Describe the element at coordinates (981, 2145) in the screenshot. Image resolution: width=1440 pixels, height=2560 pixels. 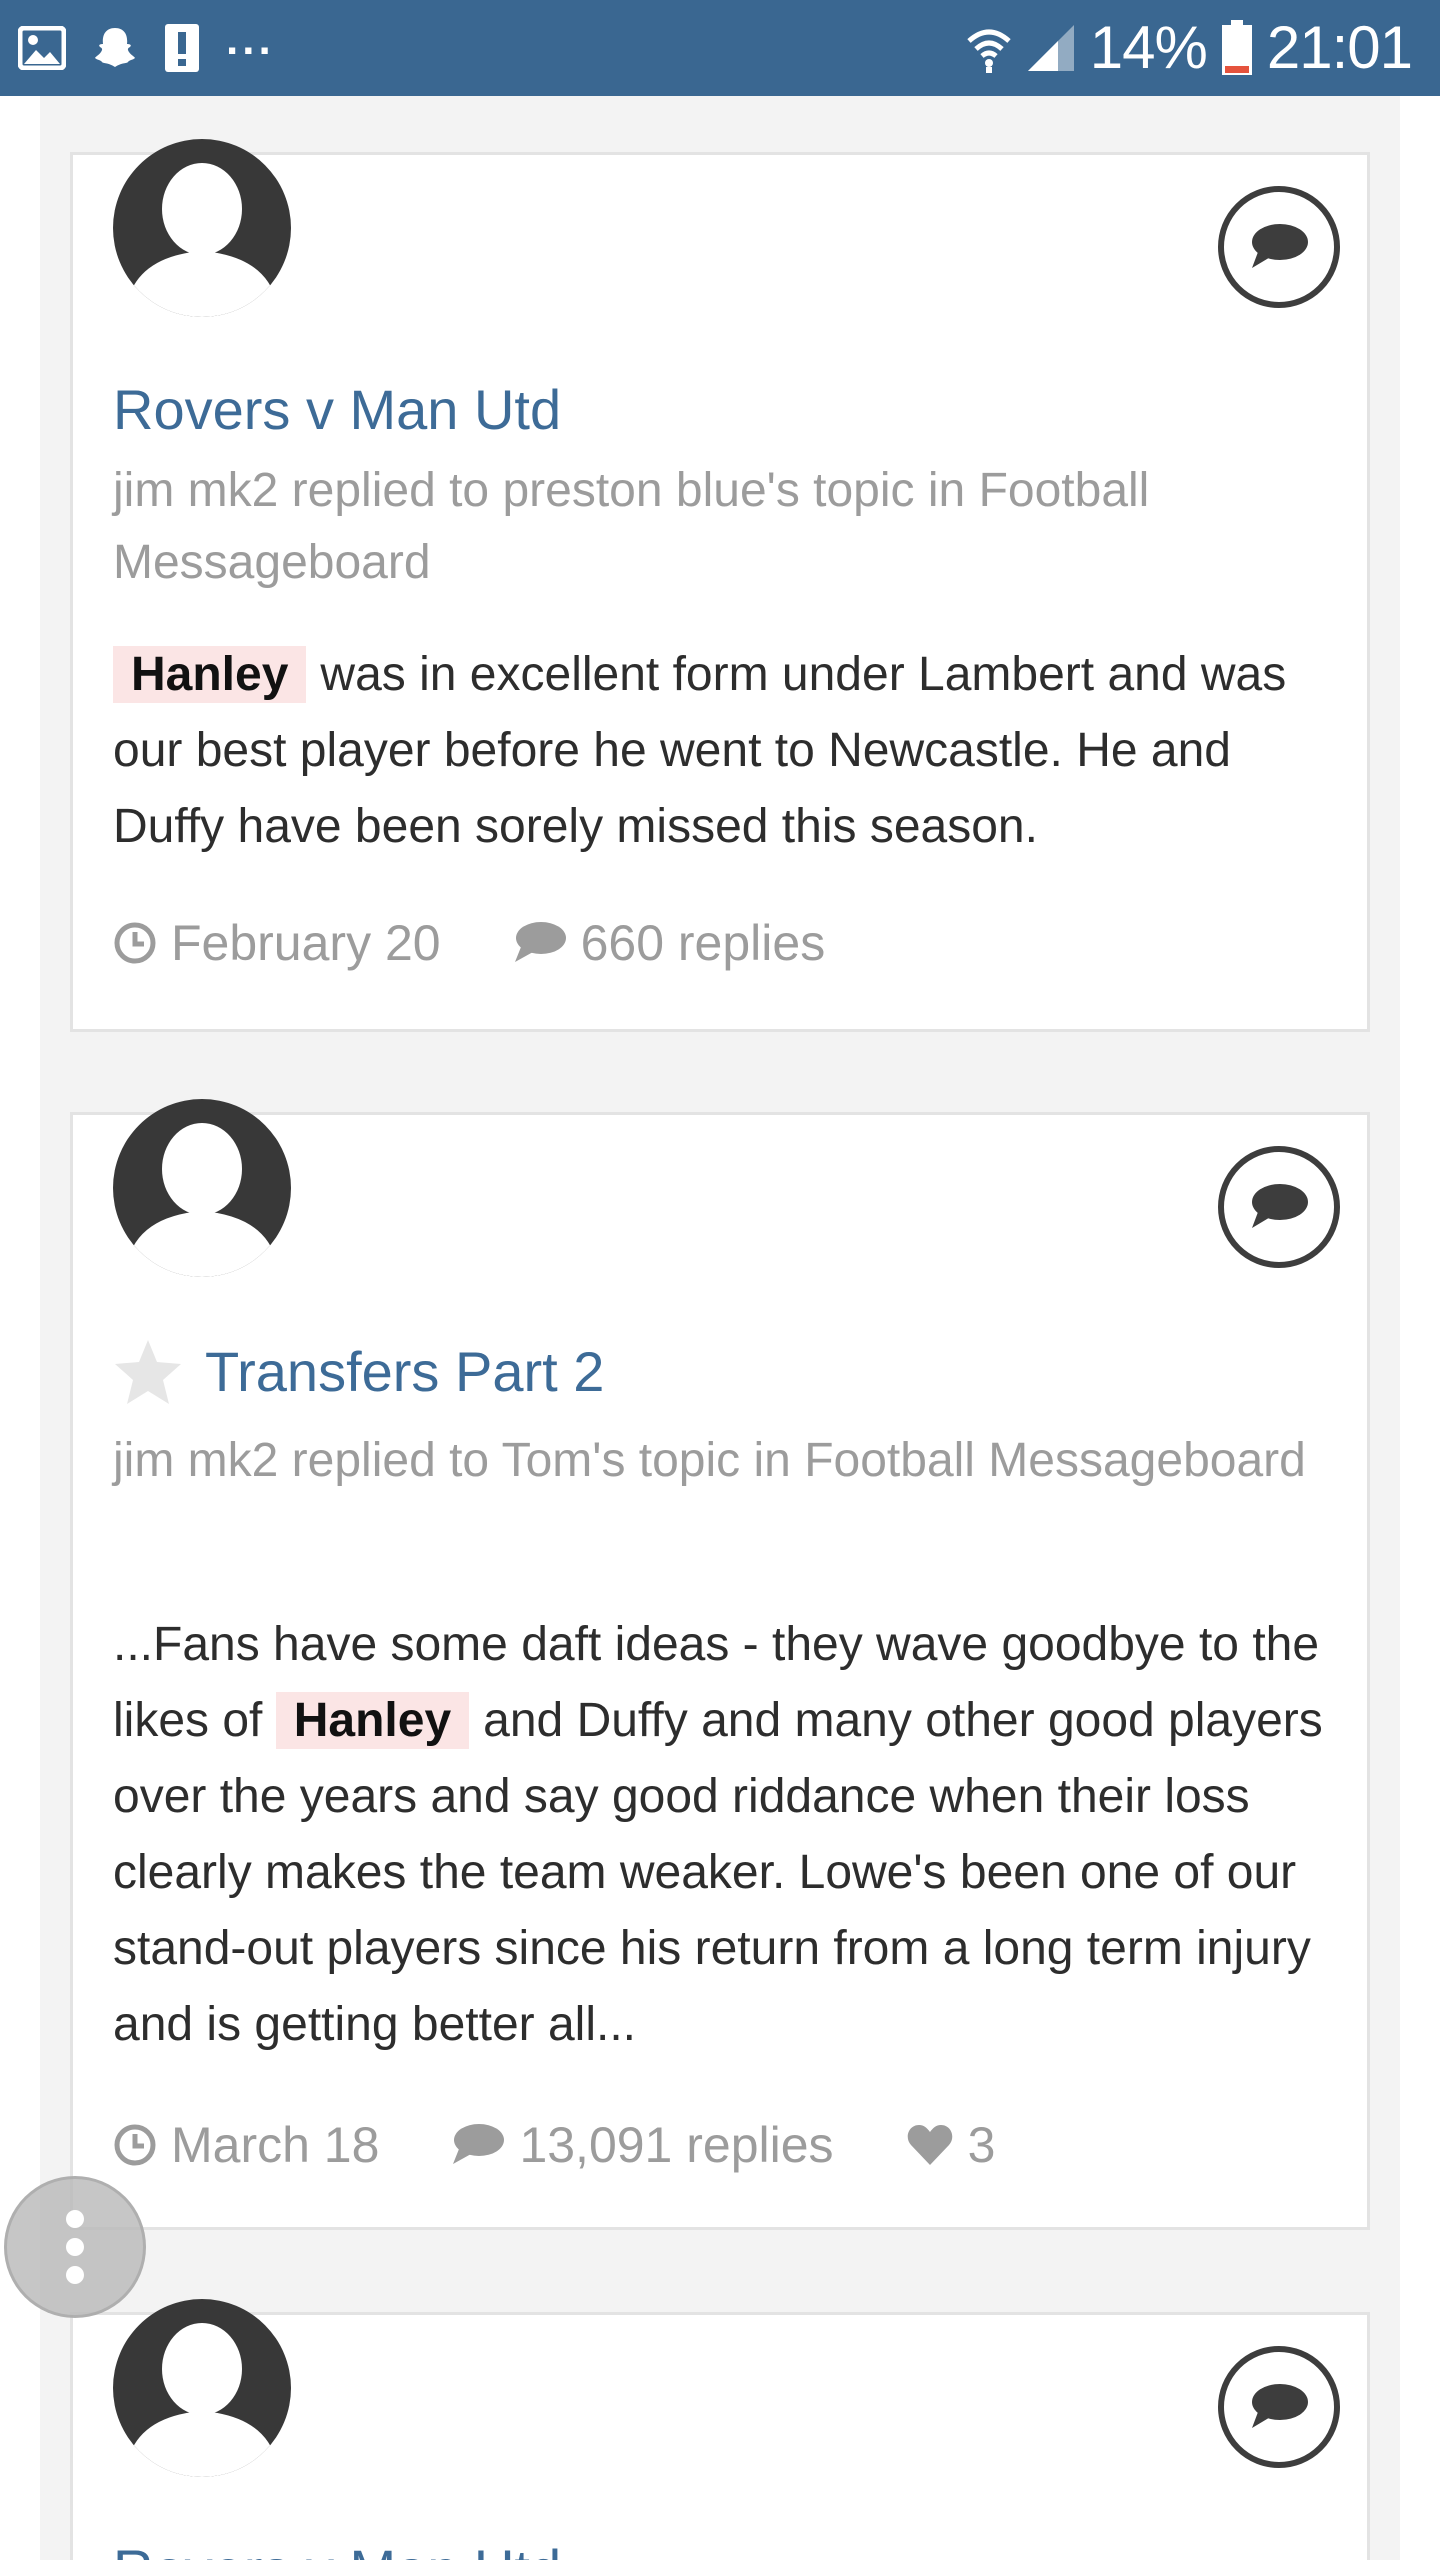
I see `like-count-text: 3` at that location.